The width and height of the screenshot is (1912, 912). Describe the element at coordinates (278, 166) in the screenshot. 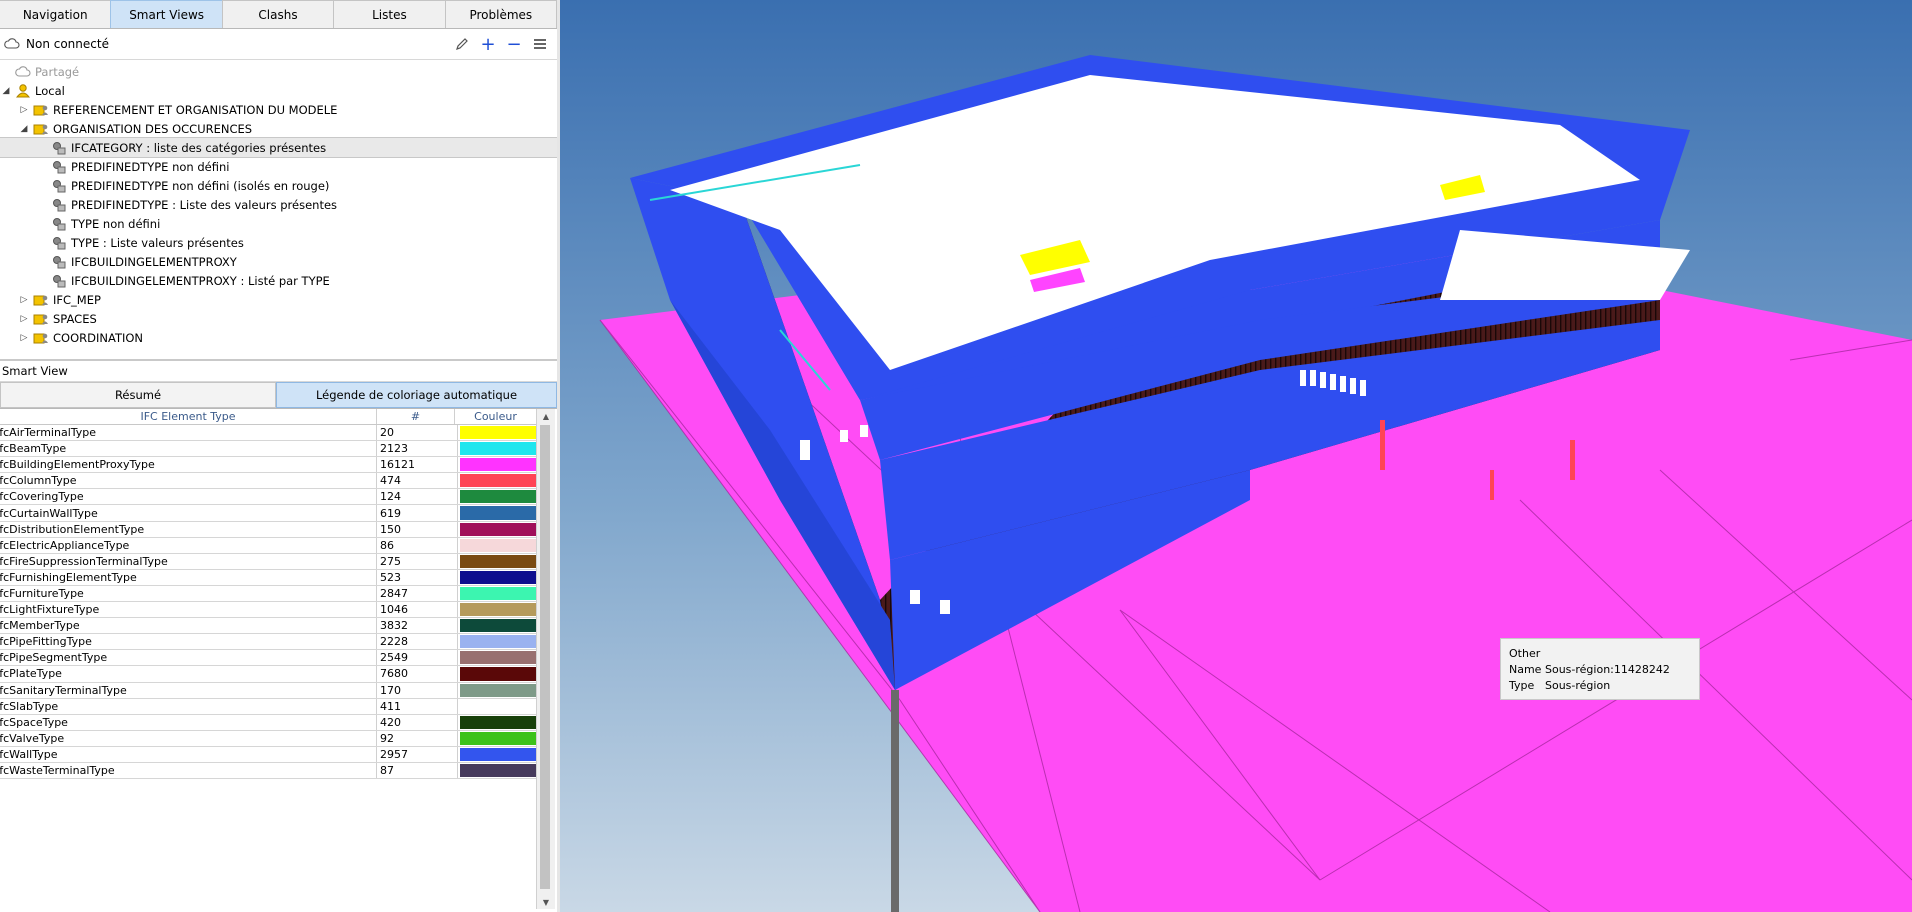

I see `tree-node: PREDIFINEDTYPE non défini` at that location.